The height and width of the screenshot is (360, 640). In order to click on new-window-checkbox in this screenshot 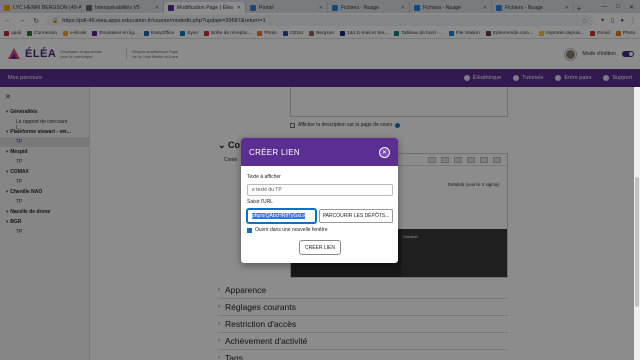, I will do `click(249, 230)`.